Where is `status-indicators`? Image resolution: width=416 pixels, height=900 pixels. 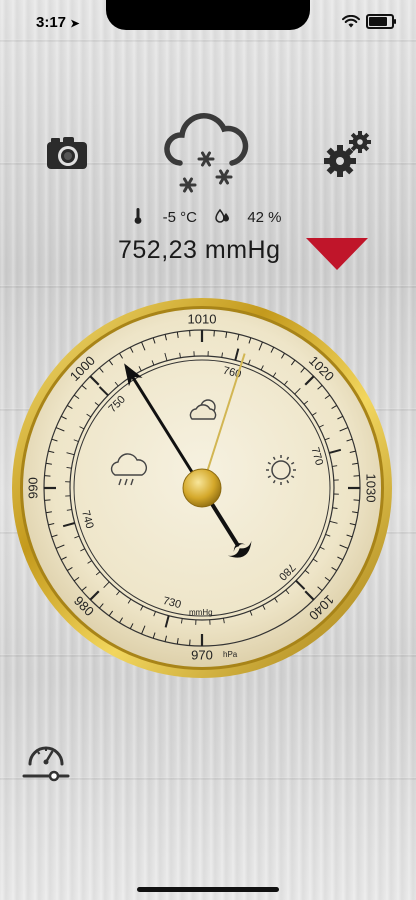 status-indicators is located at coordinates (369, 21).